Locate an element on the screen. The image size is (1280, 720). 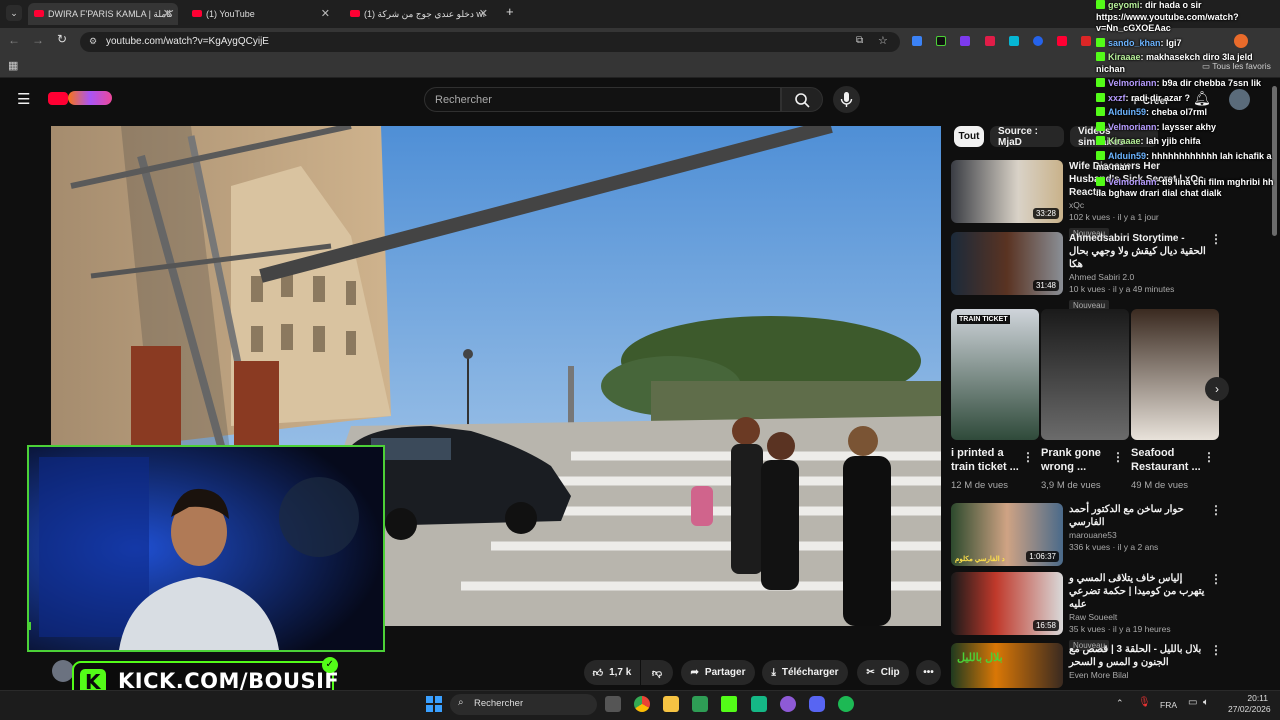
chrome-icon is located at coordinates (642, 704).